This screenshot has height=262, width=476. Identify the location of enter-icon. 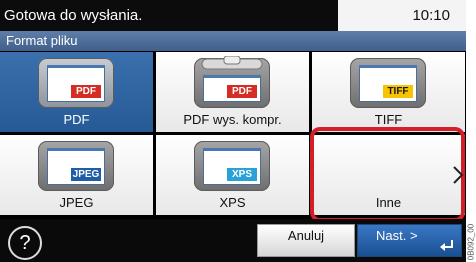
(446, 245).